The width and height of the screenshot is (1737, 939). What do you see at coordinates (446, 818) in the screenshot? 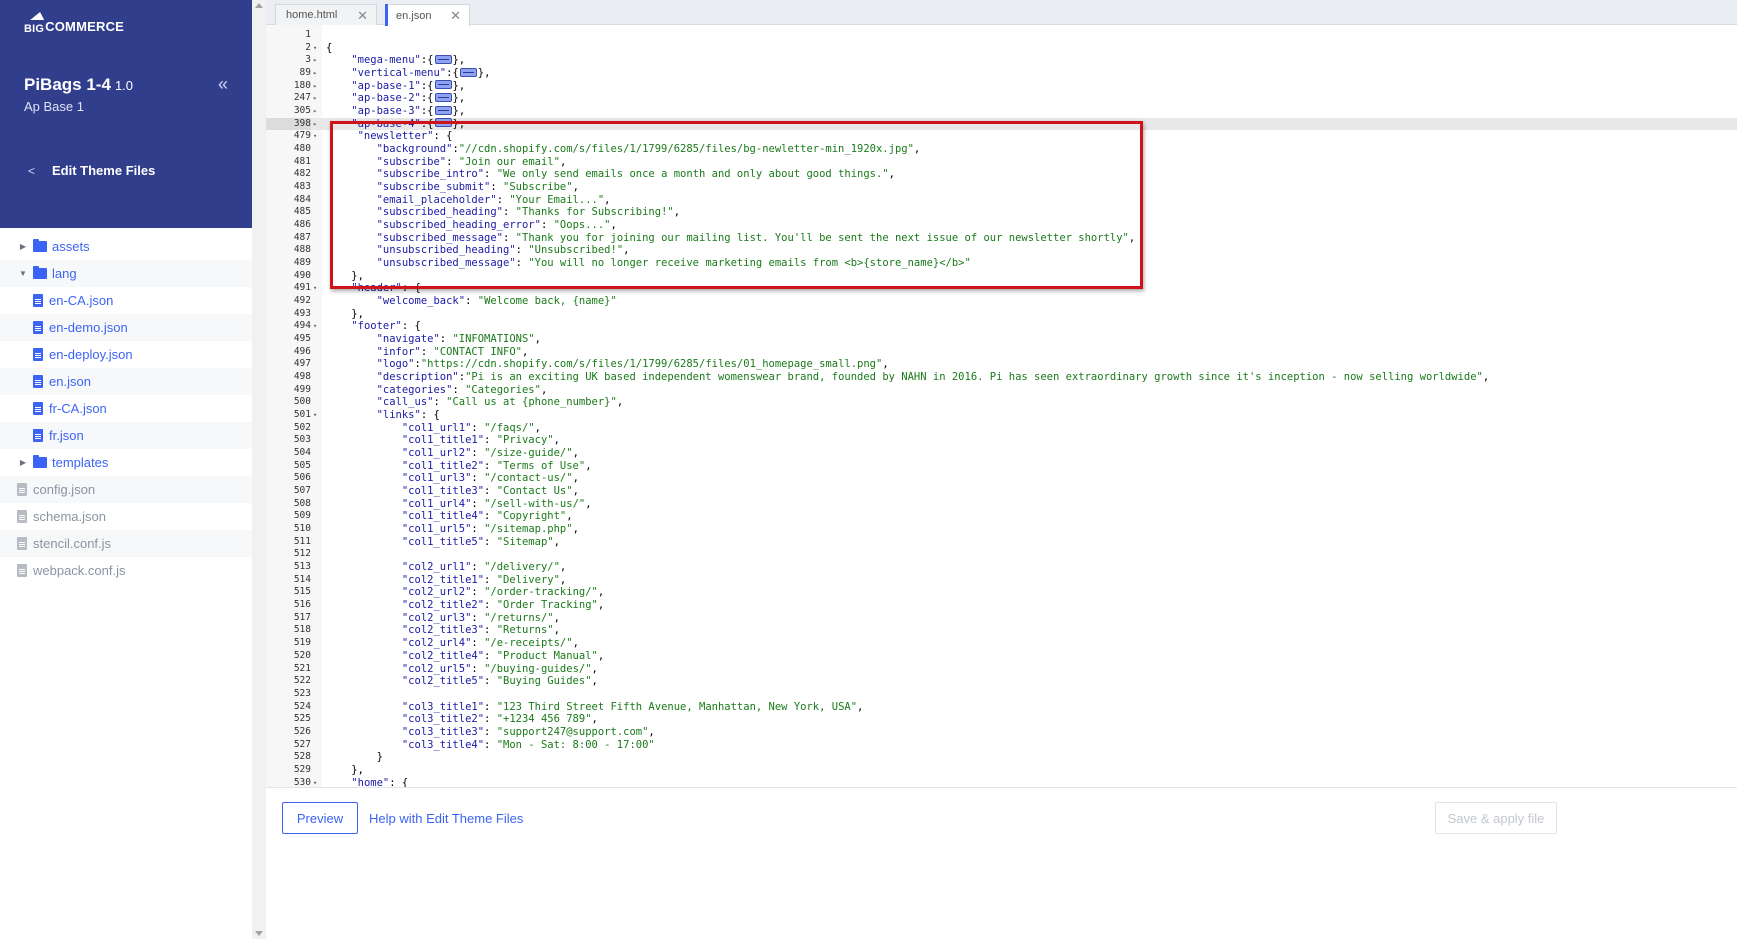
I see `help-link: Help with Edit Theme Files` at bounding box center [446, 818].